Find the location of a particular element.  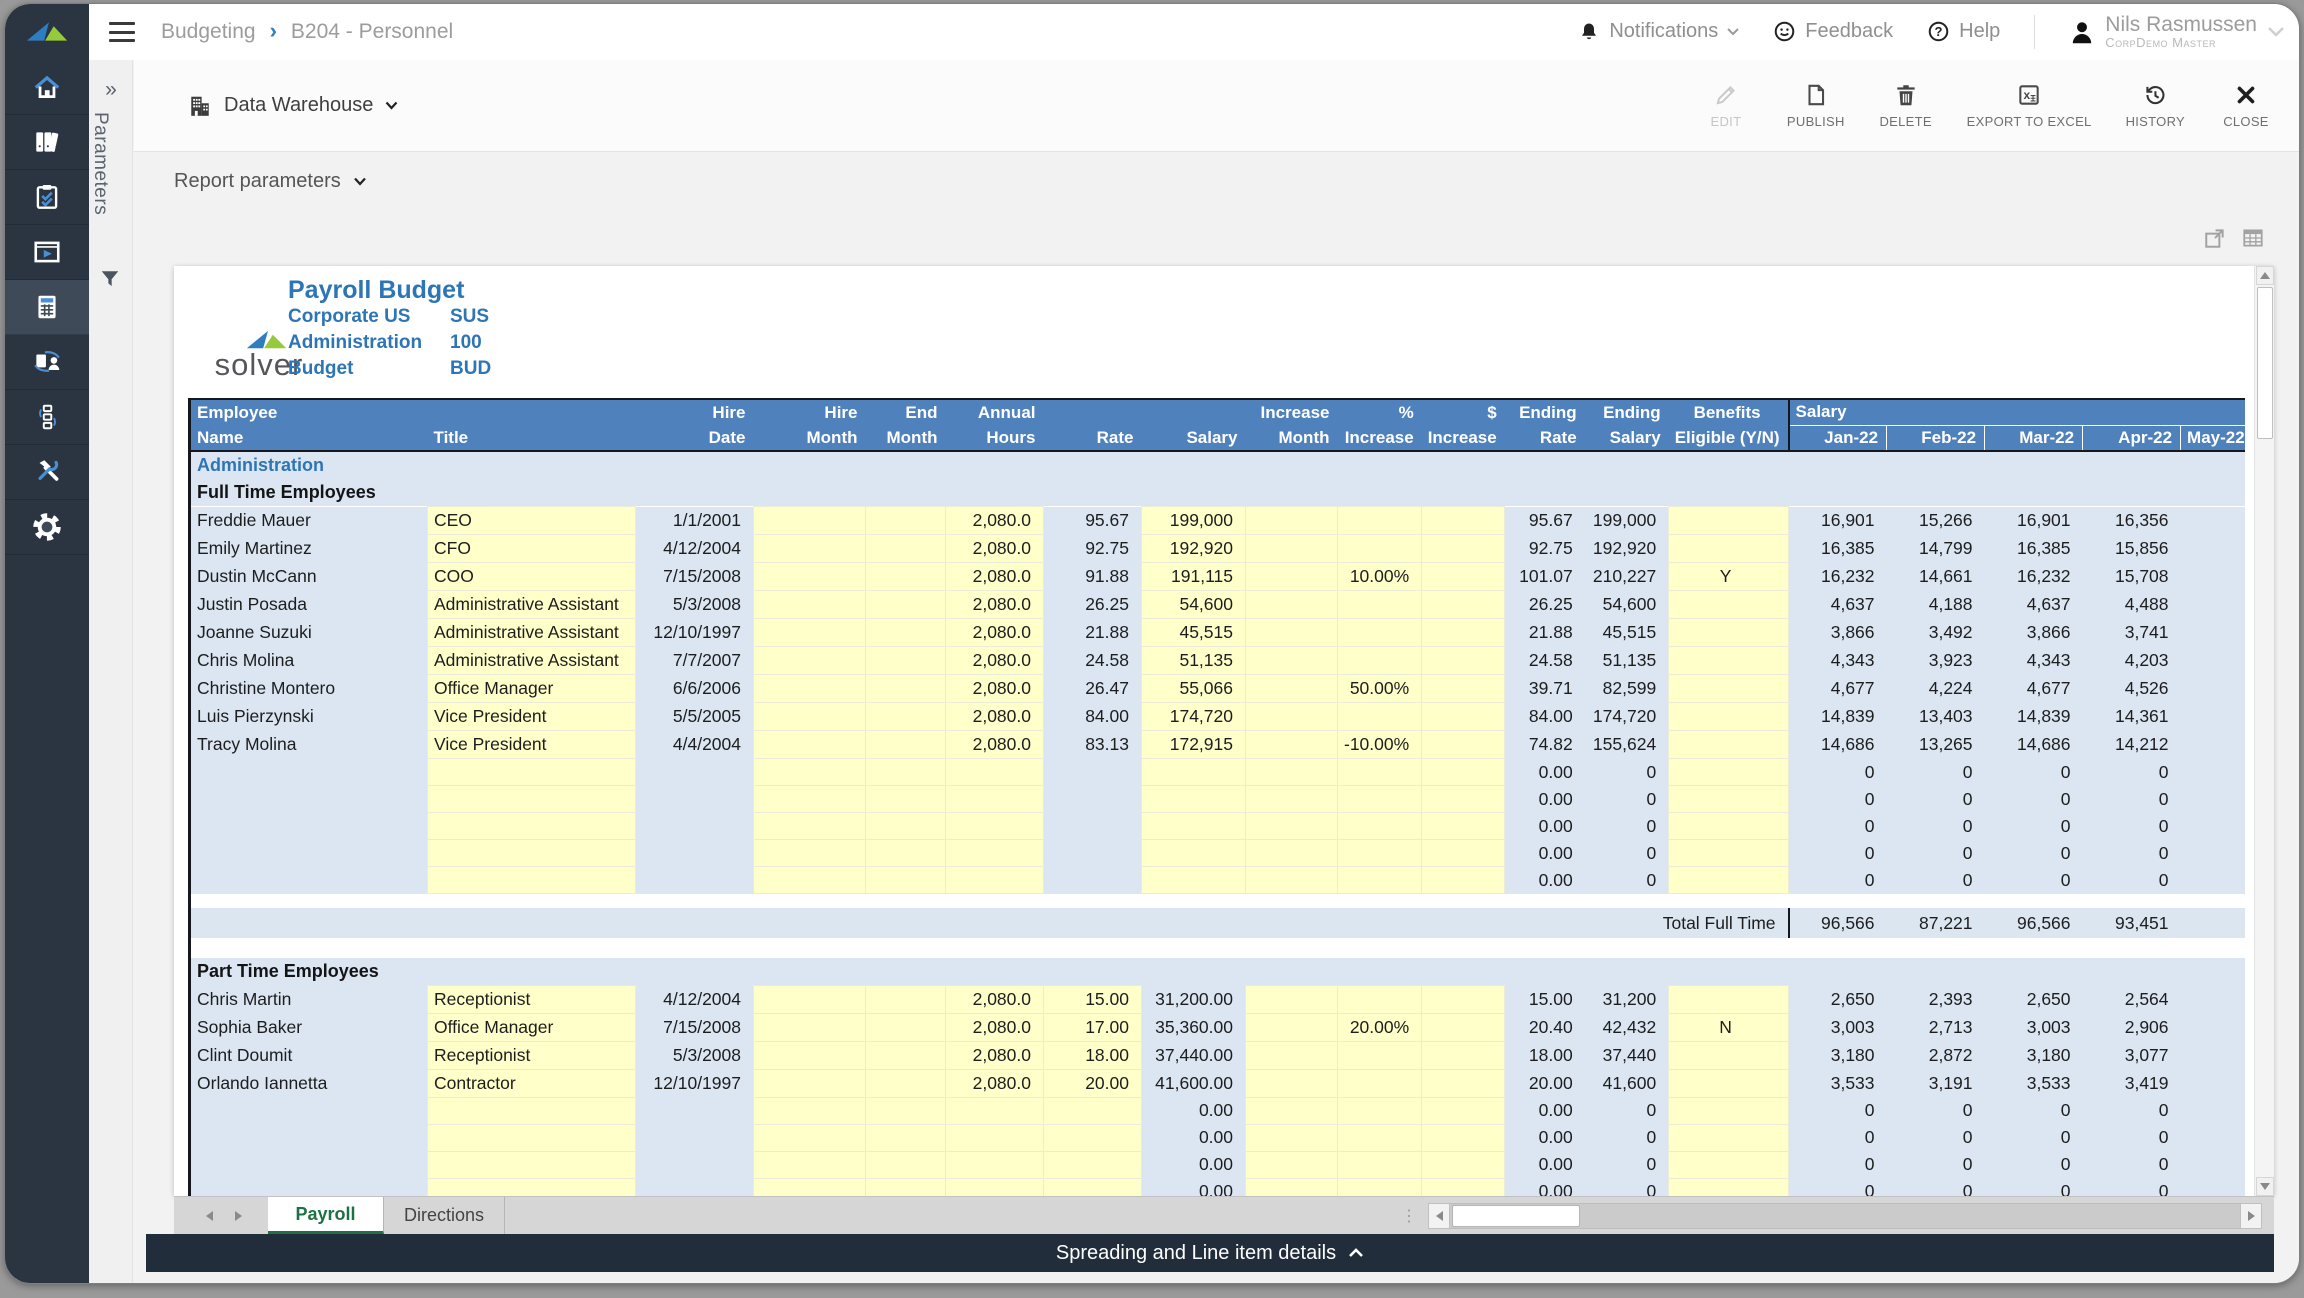

title-cell: CEO is located at coordinates (531, 520).